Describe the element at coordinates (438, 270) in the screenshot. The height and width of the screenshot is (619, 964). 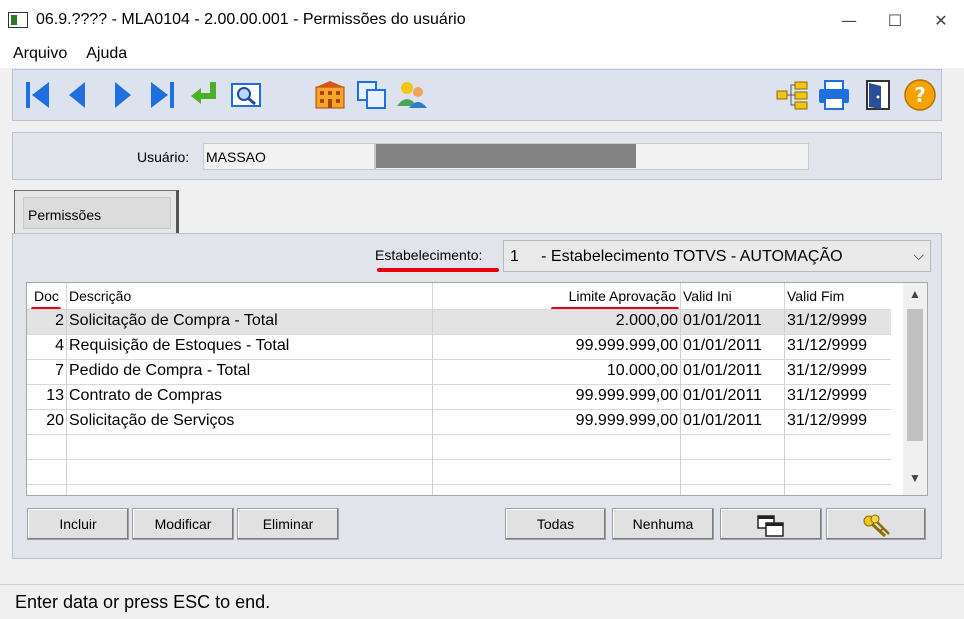
I see `highlight-underline-establishment` at that location.